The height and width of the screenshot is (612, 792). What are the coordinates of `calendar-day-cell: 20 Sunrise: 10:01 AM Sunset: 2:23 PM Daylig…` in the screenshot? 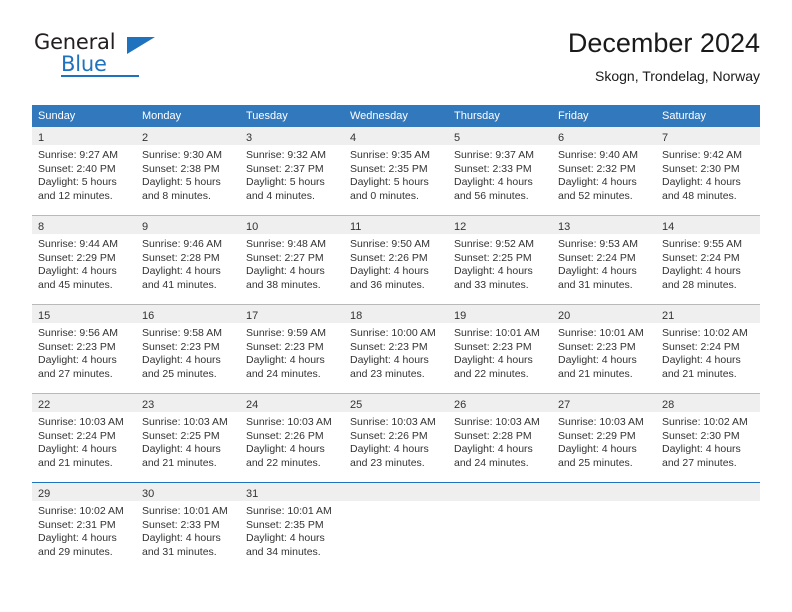 It's located at (604, 349).